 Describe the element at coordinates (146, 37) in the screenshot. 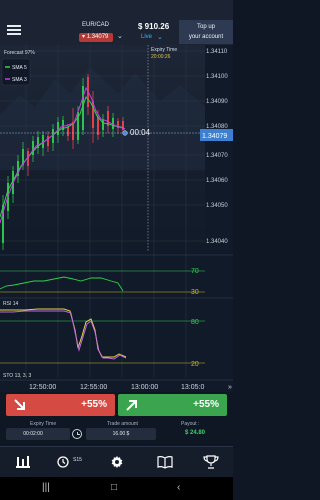

I see `account-mode: Live` at that location.